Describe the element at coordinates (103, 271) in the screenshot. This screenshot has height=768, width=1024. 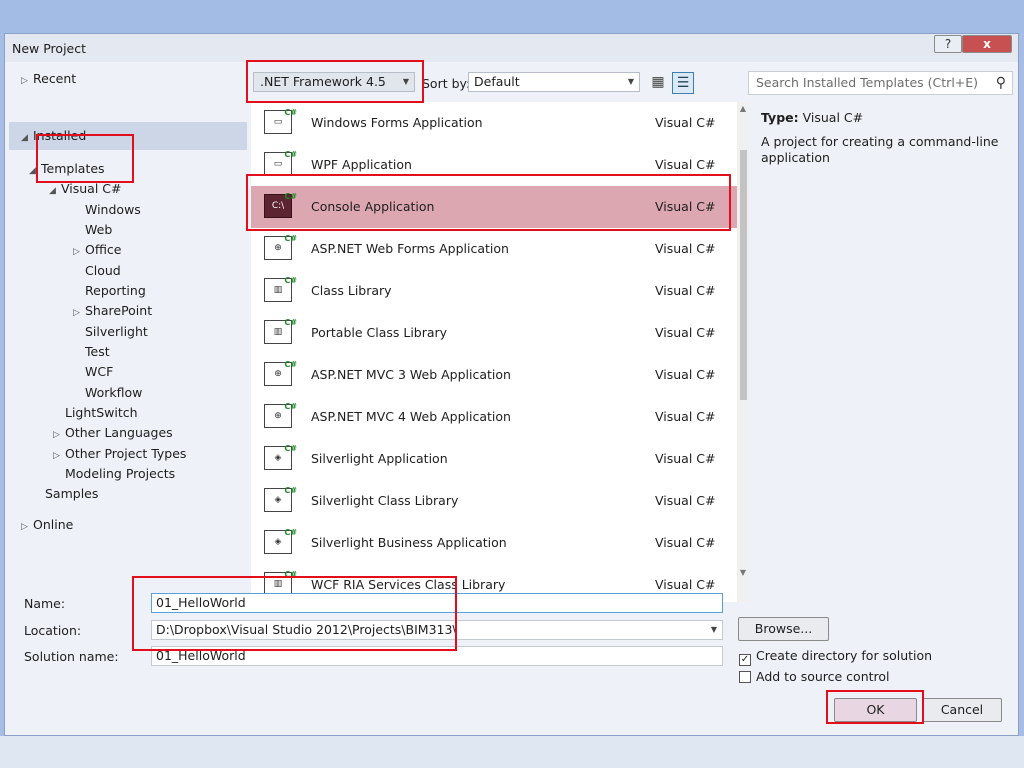
I see `nav-cloud: Cloud` at that location.